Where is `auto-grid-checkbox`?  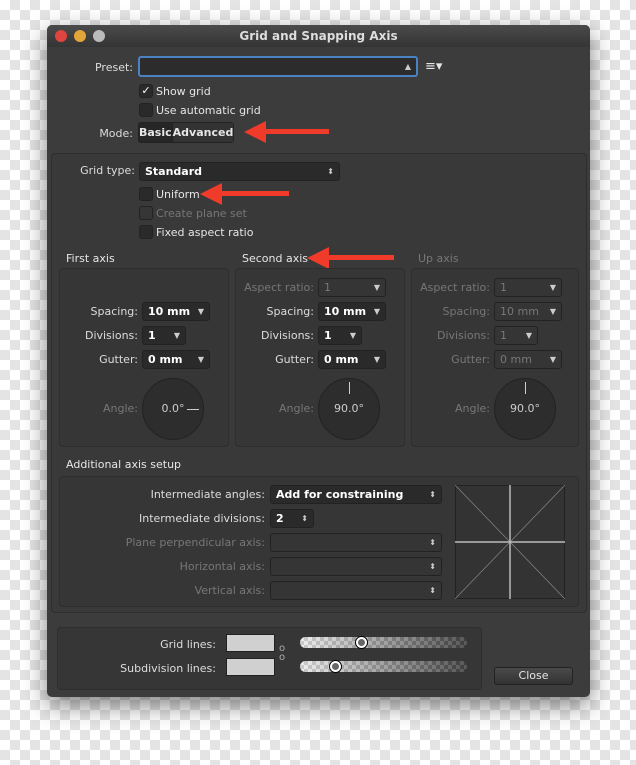
auto-grid-checkbox is located at coordinates (146, 110).